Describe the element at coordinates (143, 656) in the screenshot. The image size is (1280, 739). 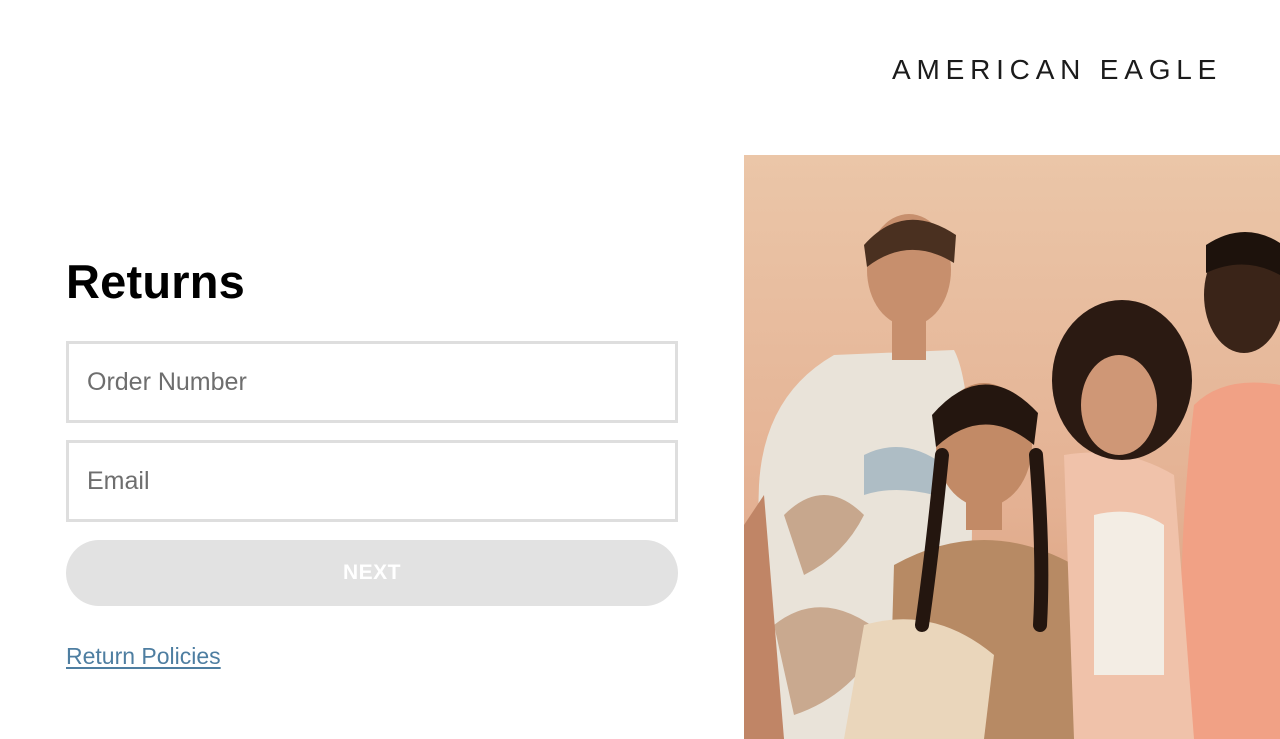
I see `return-policies-link: Return Policies` at that location.